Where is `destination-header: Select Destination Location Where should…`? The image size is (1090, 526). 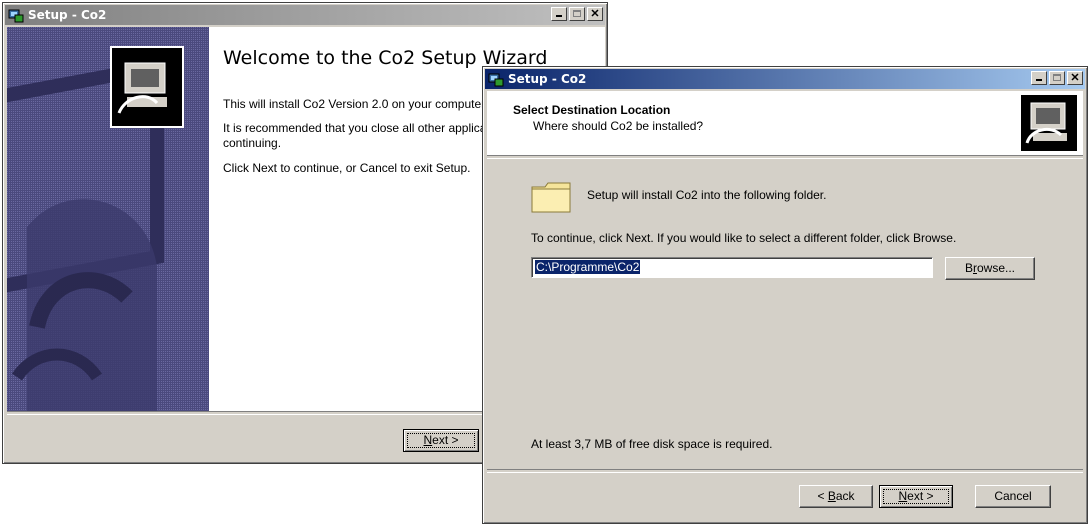
destination-header: Select Destination Location Where should… is located at coordinates (785, 123).